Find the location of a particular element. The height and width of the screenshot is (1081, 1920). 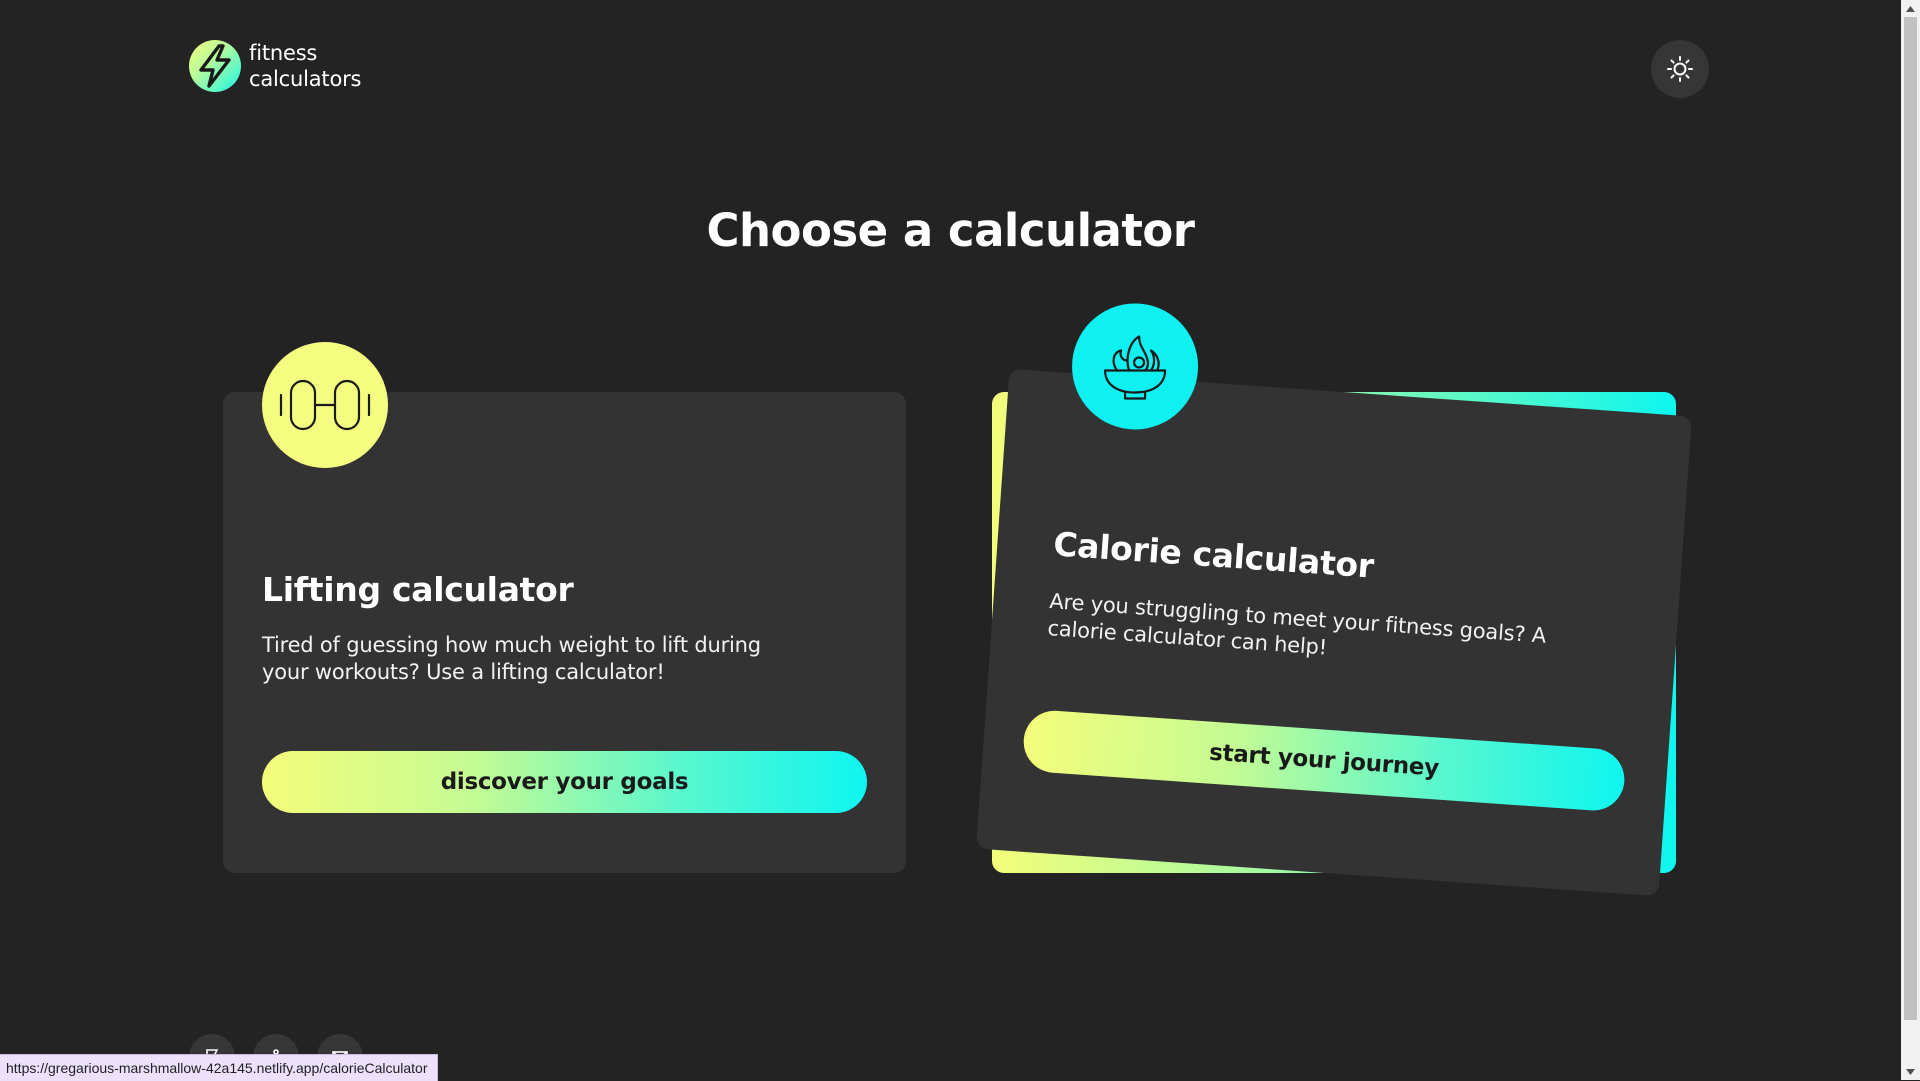

logo-line-2: calculators is located at coordinates (305, 79).